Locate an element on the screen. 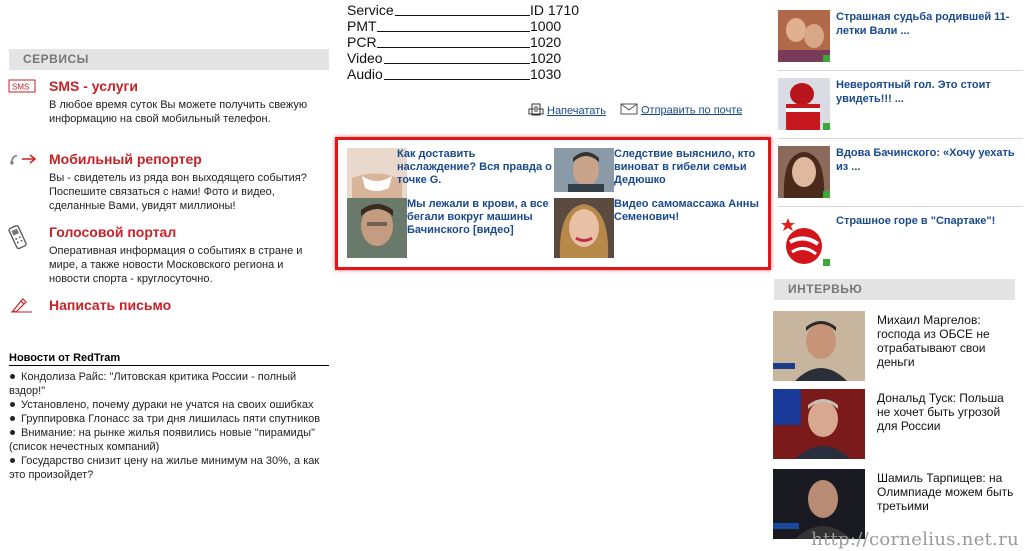 This screenshot has height=551, width=1025. right-news-item: Страшное горе в "Спартаке"! is located at coordinates (900, 245).